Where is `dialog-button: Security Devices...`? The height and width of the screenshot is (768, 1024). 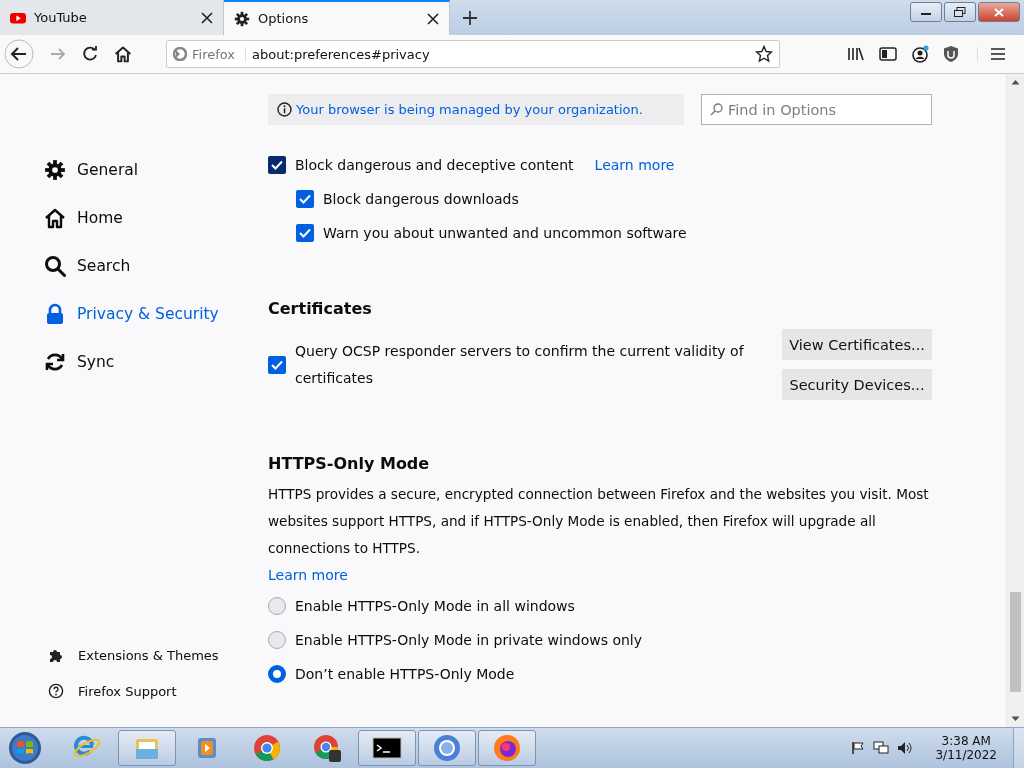 dialog-button: Security Devices... is located at coordinates (857, 384).